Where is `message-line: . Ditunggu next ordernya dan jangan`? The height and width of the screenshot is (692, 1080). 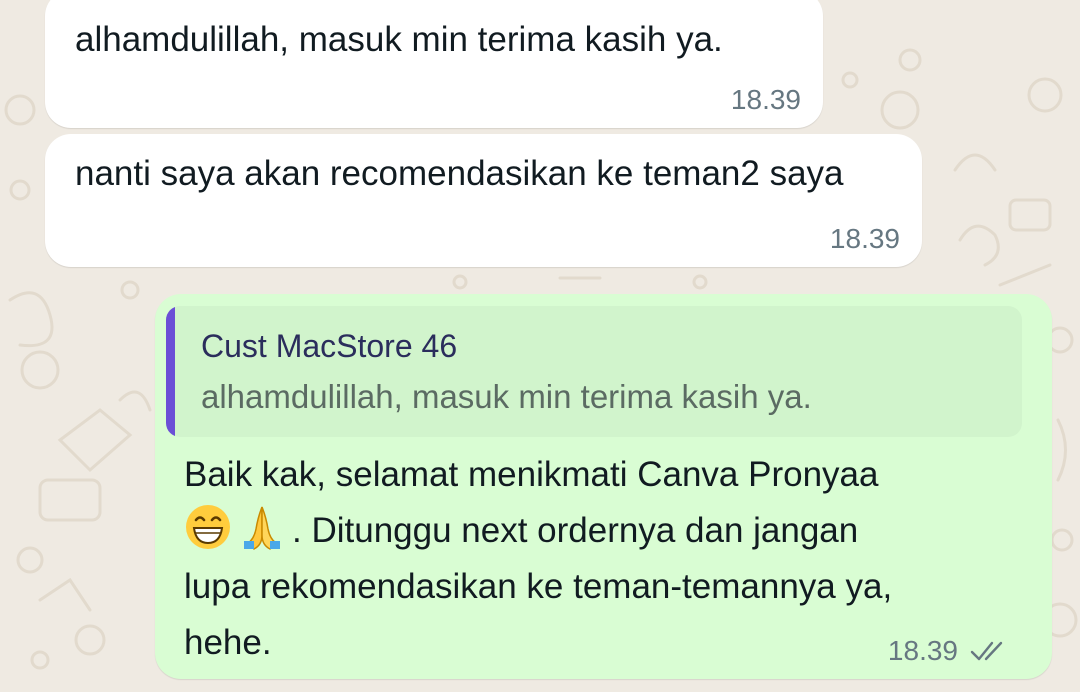 message-line: . Ditunggu next ordernya dan jangan is located at coordinates (594, 531).